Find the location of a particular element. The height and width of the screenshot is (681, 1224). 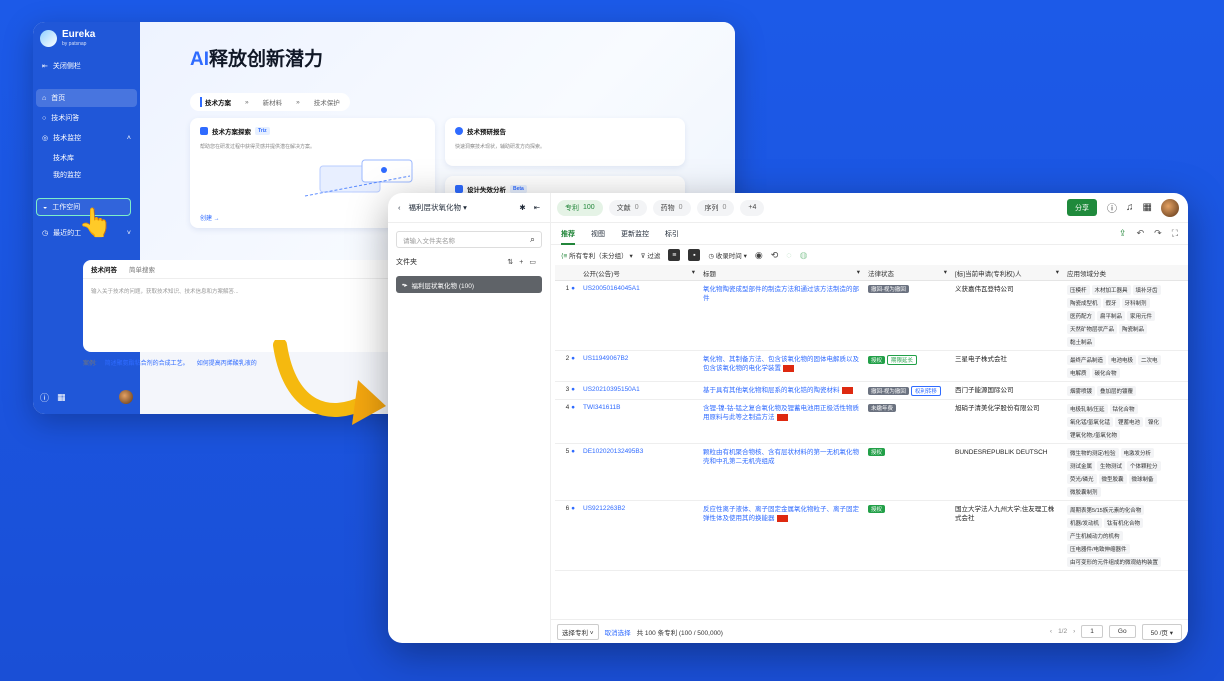

field-tag: 微生物的测定/检验 is located at coordinates (1093, 453).